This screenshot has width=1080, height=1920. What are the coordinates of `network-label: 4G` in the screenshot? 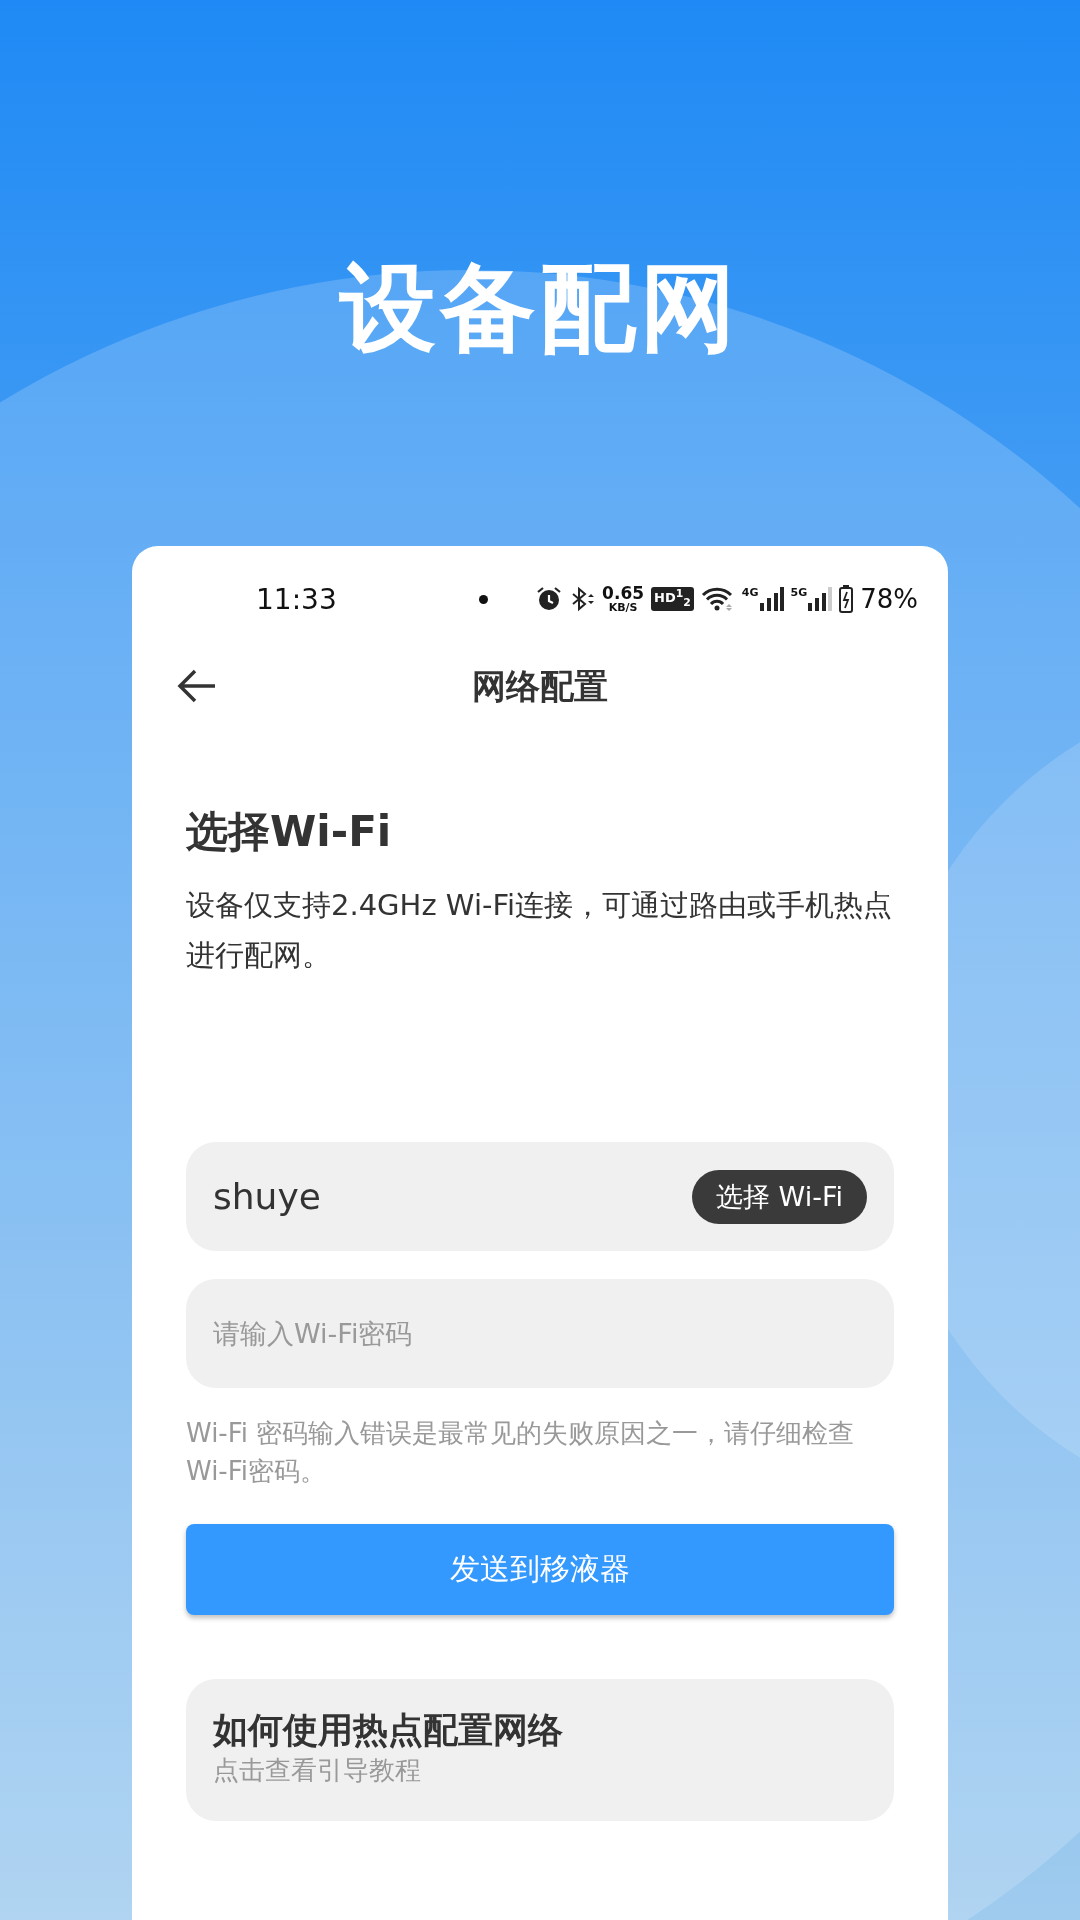 It's located at (750, 592).